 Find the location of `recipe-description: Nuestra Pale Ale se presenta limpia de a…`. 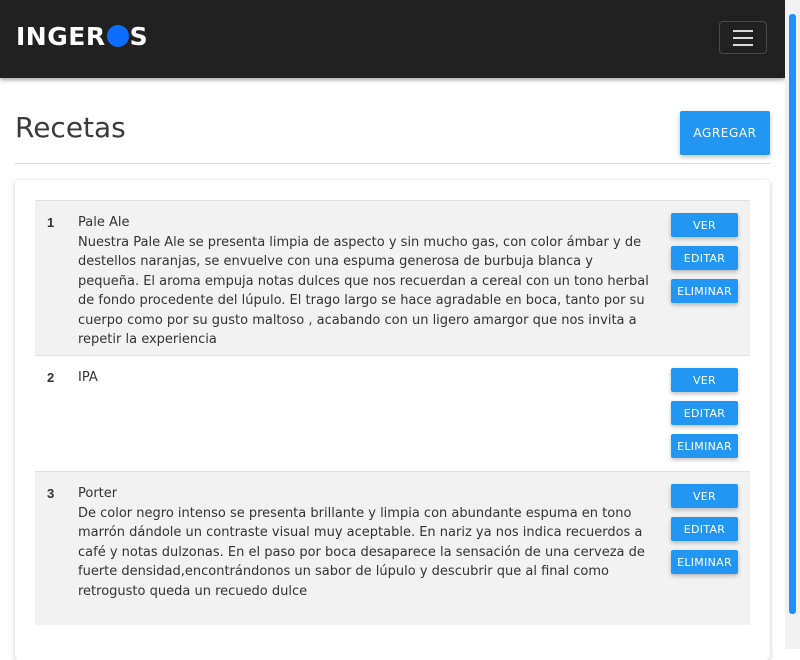

recipe-description: Nuestra Pale Ale se presenta limpia de a… is located at coordinates (363, 291).